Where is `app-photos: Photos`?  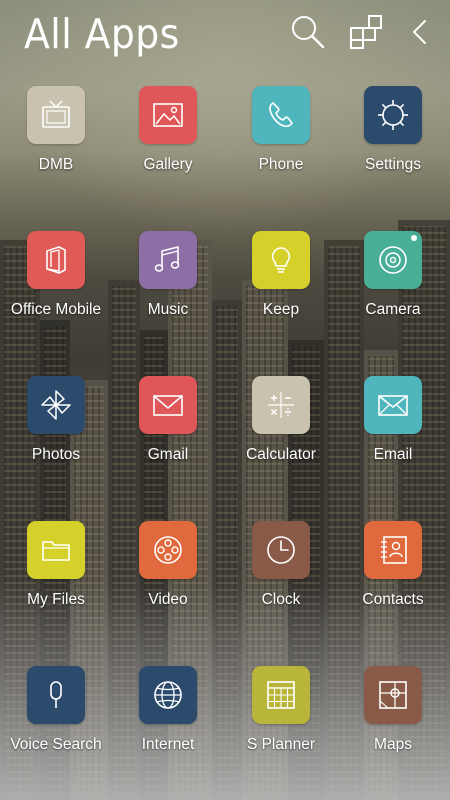
app-photos: Photos is located at coordinates (56, 431).